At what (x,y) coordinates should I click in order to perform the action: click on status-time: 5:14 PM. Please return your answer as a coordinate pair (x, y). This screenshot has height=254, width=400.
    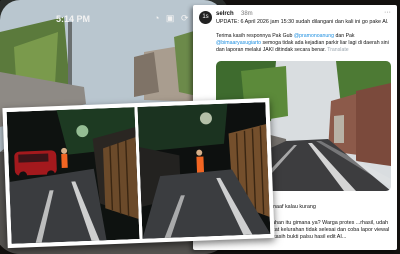
    Looking at the image, I should click on (73, 19).